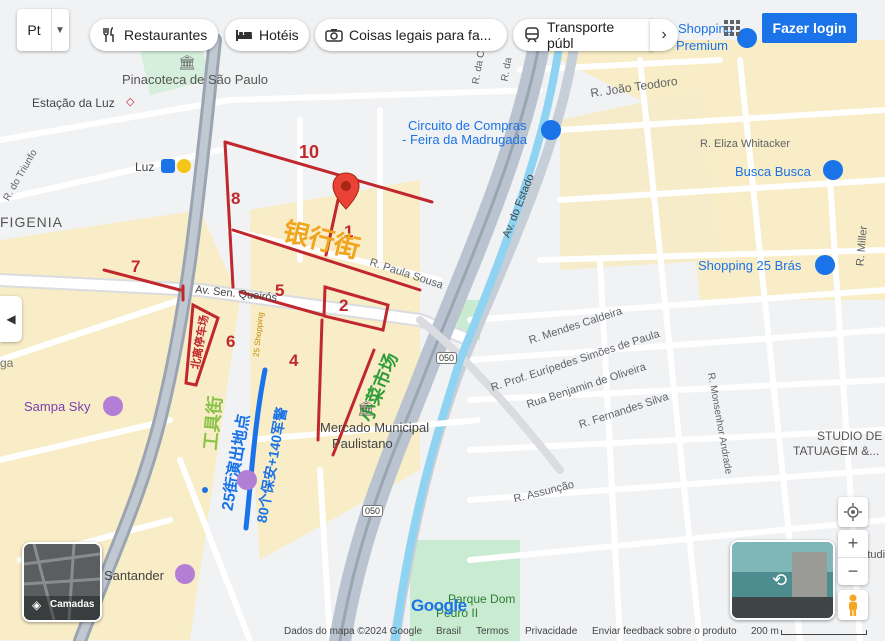 Image resolution: width=885 pixels, height=641 pixels. What do you see at coordinates (168, 166) in the screenshot?
I see `metro-icon` at bounding box center [168, 166].